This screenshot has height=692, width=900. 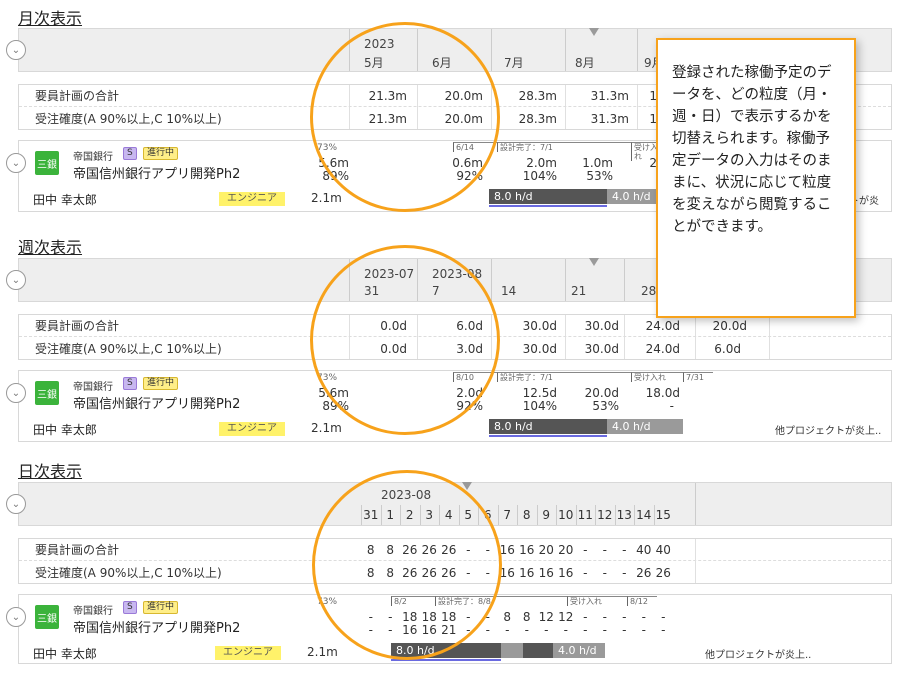 I want to click on row-label: 要員計画の合計, so click(x=77, y=96).